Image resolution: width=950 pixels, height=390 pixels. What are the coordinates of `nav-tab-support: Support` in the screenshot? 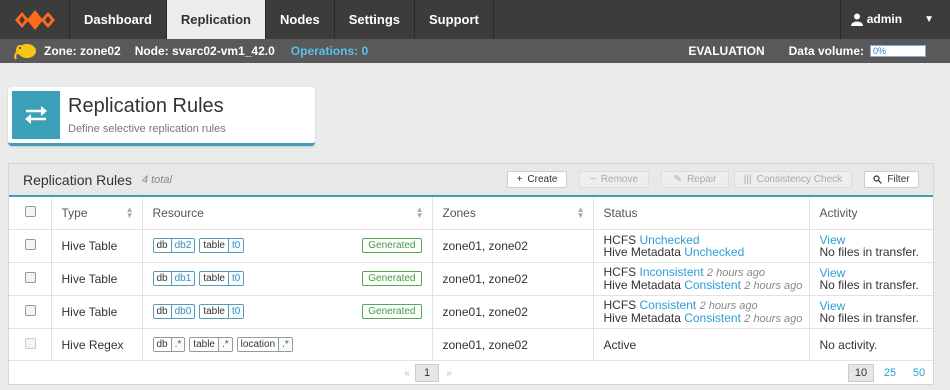 It's located at (454, 19).